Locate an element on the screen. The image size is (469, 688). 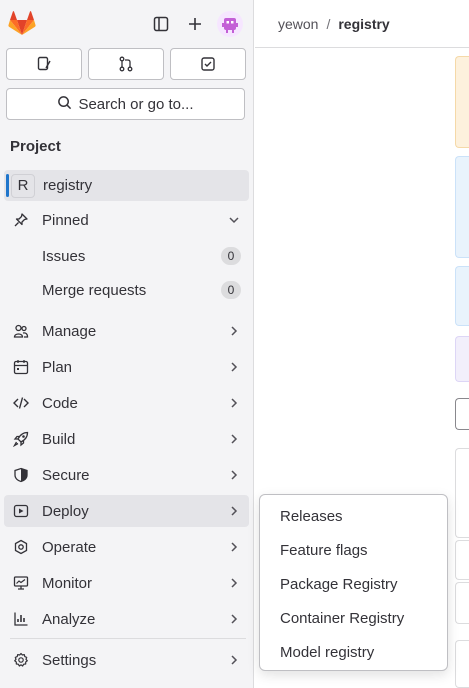
project-item: R registry is located at coordinates (126, 185).